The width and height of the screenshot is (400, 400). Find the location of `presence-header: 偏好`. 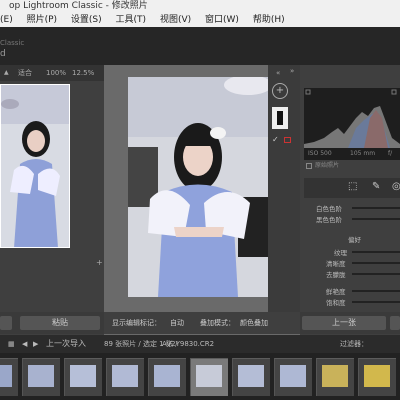

presence-header: 偏好 is located at coordinates (354, 239).